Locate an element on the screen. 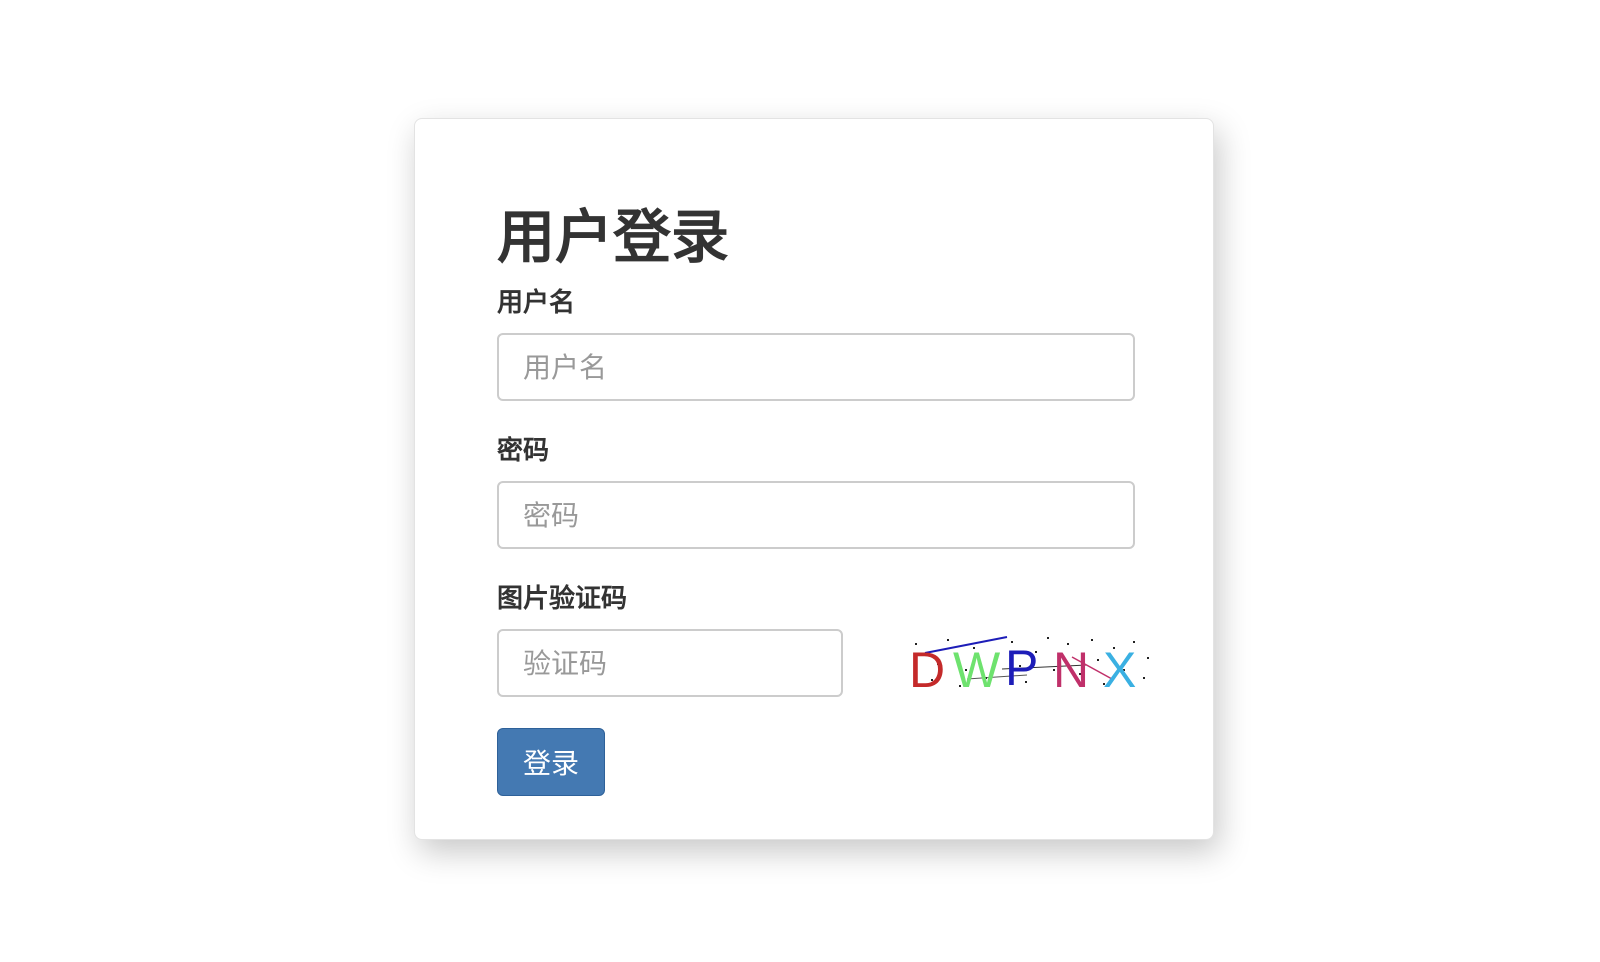 The width and height of the screenshot is (1600, 962). captcha-char: D is located at coordinates (927, 669).